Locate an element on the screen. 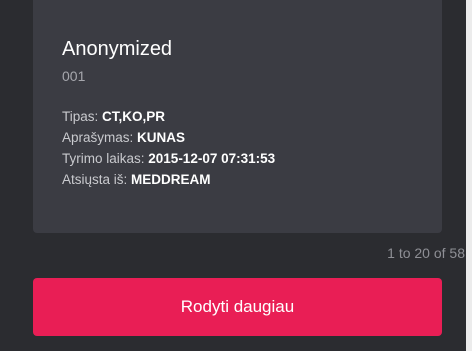 The image size is (472, 351). detail-value-type: CT,KO,PR is located at coordinates (134, 116).